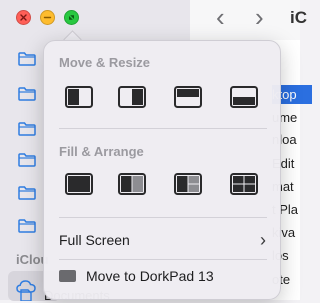 The width and height of the screenshot is (320, 303). What do you see at coordinates (298, 17) in the screenshot?
I see `window-title: iC` at bounding box center [298, 17].